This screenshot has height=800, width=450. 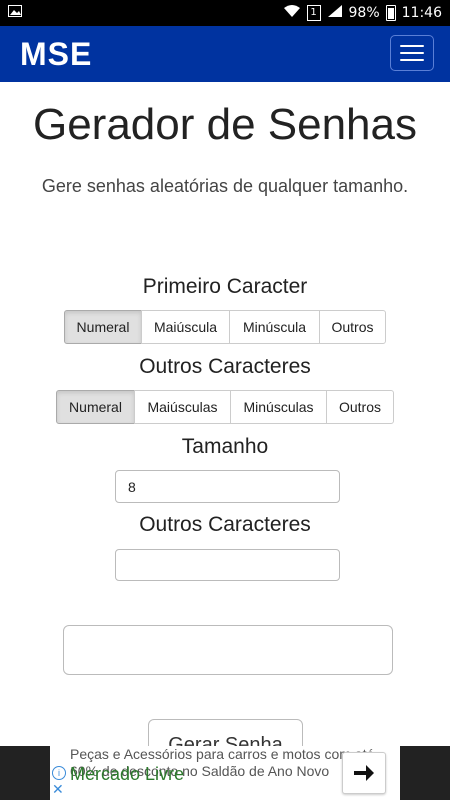 I want to click on first-char-option-outros: Outros, so click(x=352, y=327).